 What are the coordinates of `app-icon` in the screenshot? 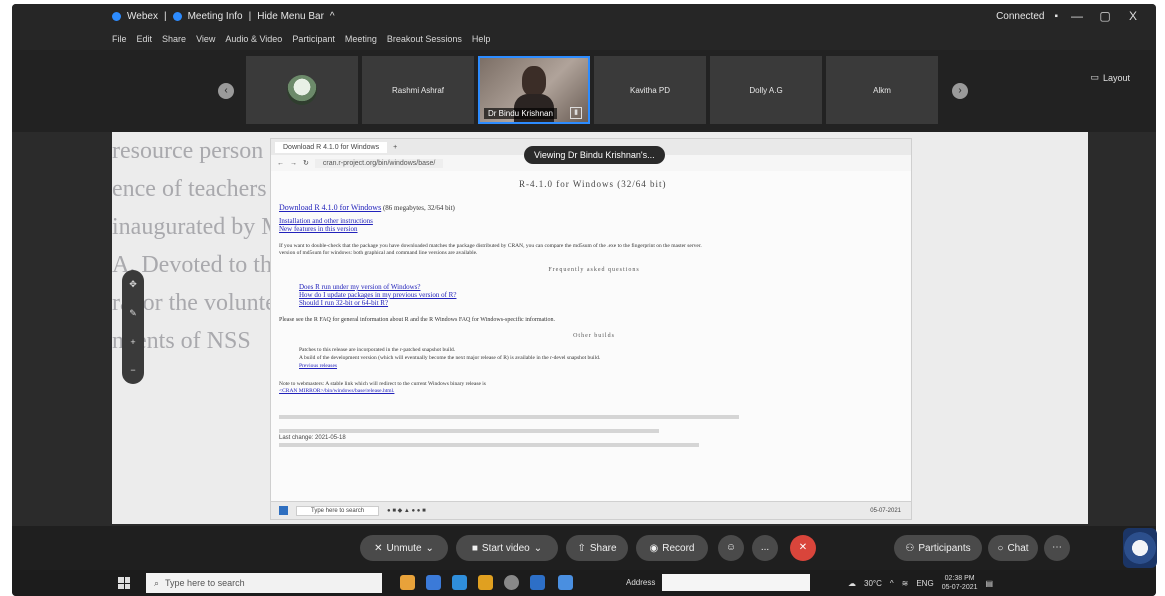 It's located at (511, 582).